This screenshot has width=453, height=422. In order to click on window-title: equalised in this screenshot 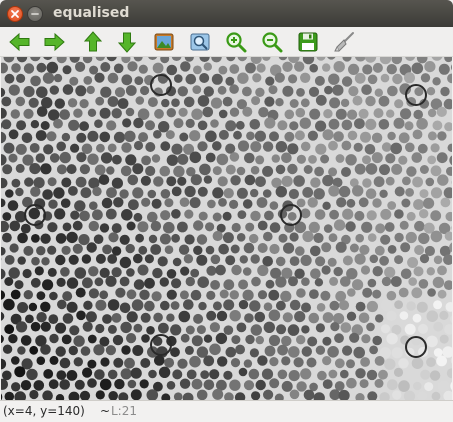, I will do `click(91, 13)`.